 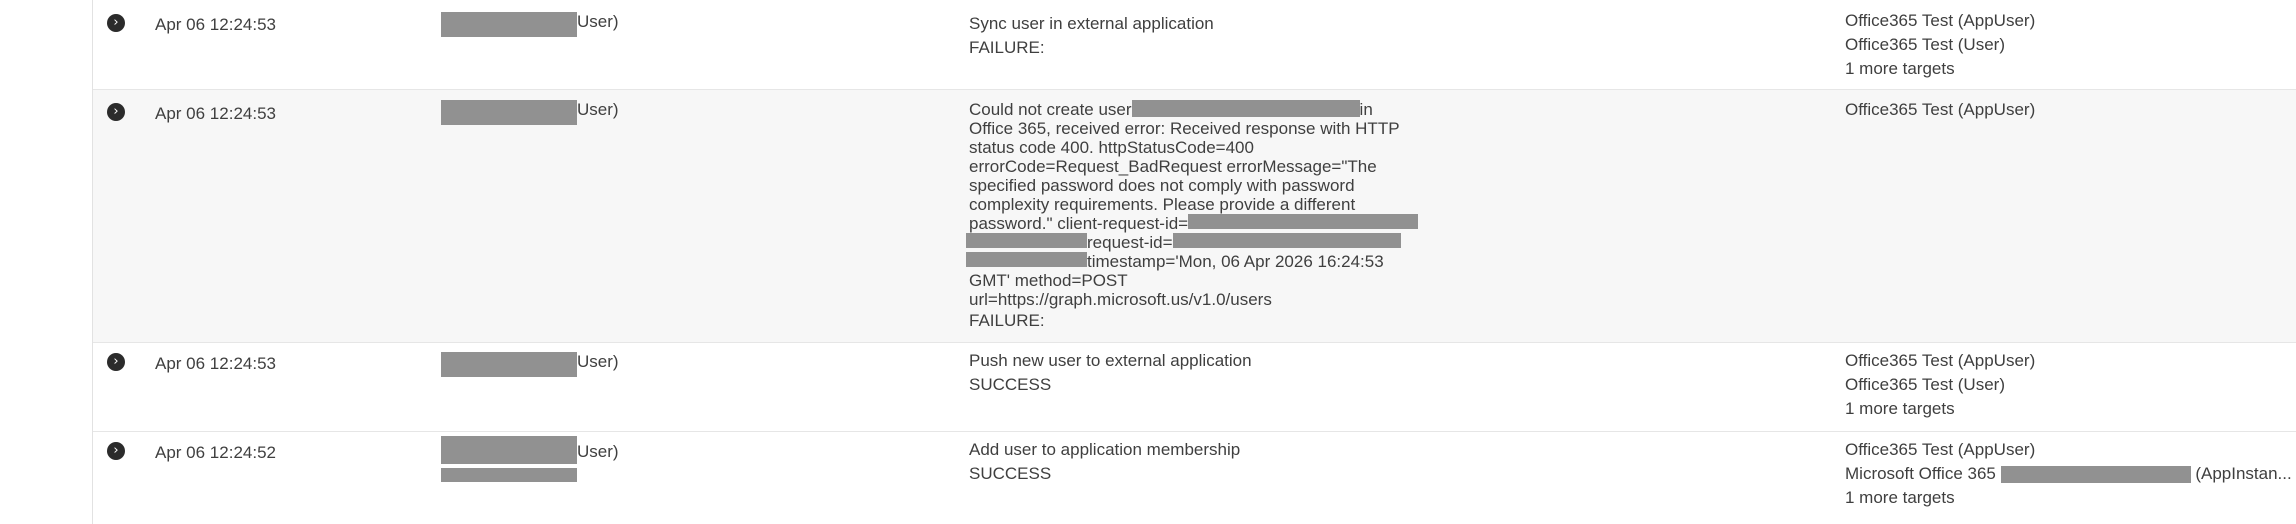 I want to click on event-title: Push new user to external application, so click(x=1110, y=360).